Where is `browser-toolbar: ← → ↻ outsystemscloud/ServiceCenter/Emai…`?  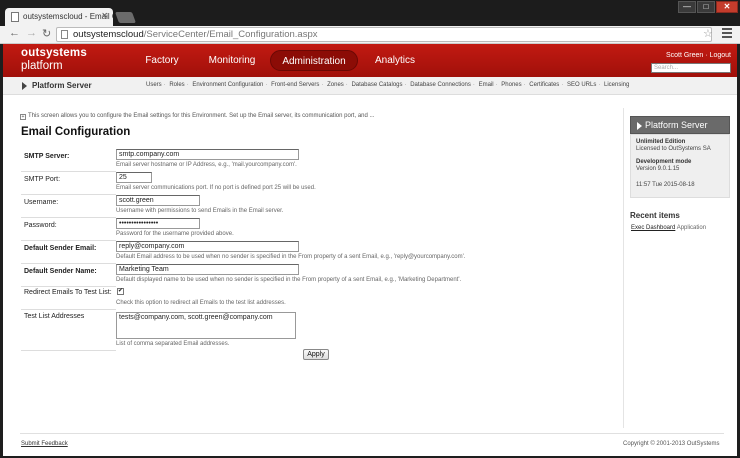 browser-toolbar: ← → ↻ outsystemscloud/ServiceCenter/Emai… is located at coordinates (370, 35).